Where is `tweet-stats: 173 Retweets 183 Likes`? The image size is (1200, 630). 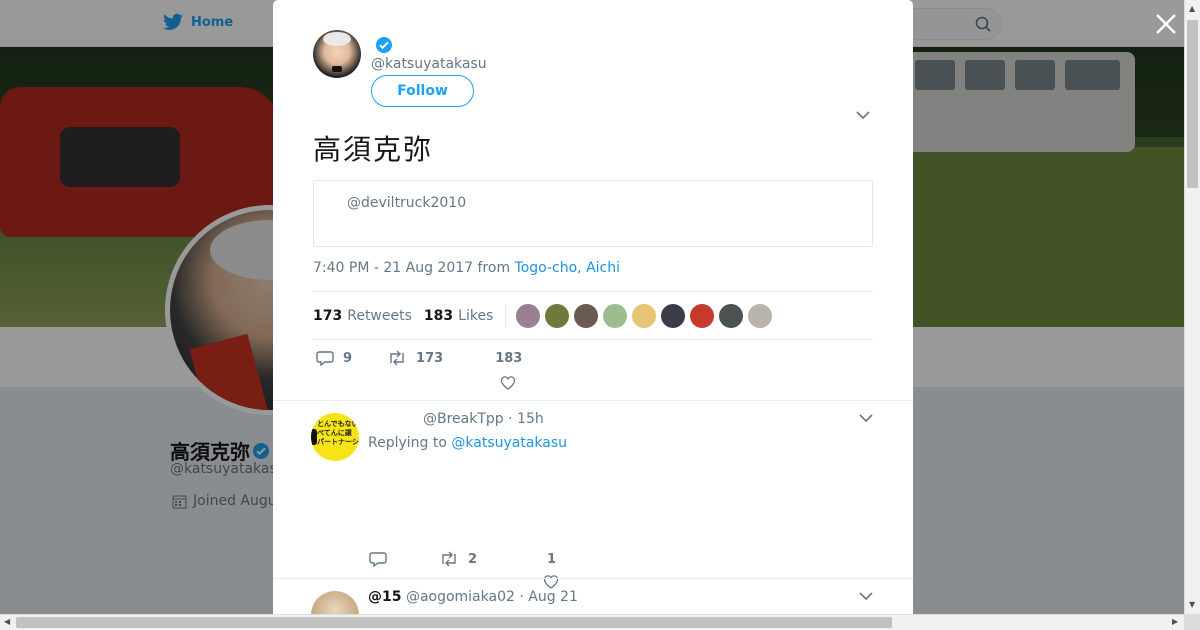 tweet-stats: 173 Retweets 183 Likes is located at coordinates (593, 315).